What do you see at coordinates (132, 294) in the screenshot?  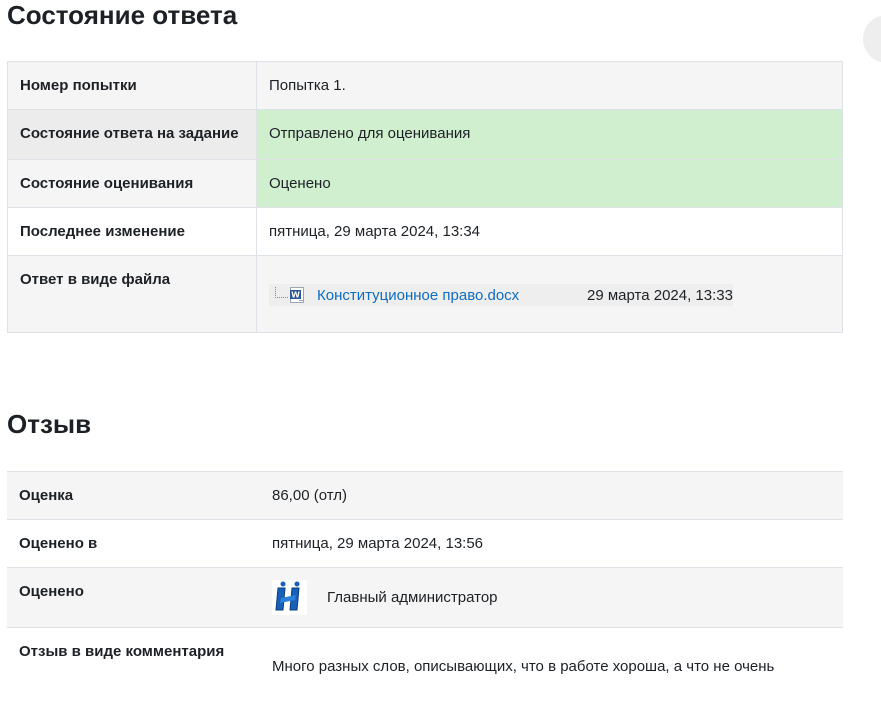 I see `file-submission-label: Ответ в виде файла` at bounding box center [132, 294].